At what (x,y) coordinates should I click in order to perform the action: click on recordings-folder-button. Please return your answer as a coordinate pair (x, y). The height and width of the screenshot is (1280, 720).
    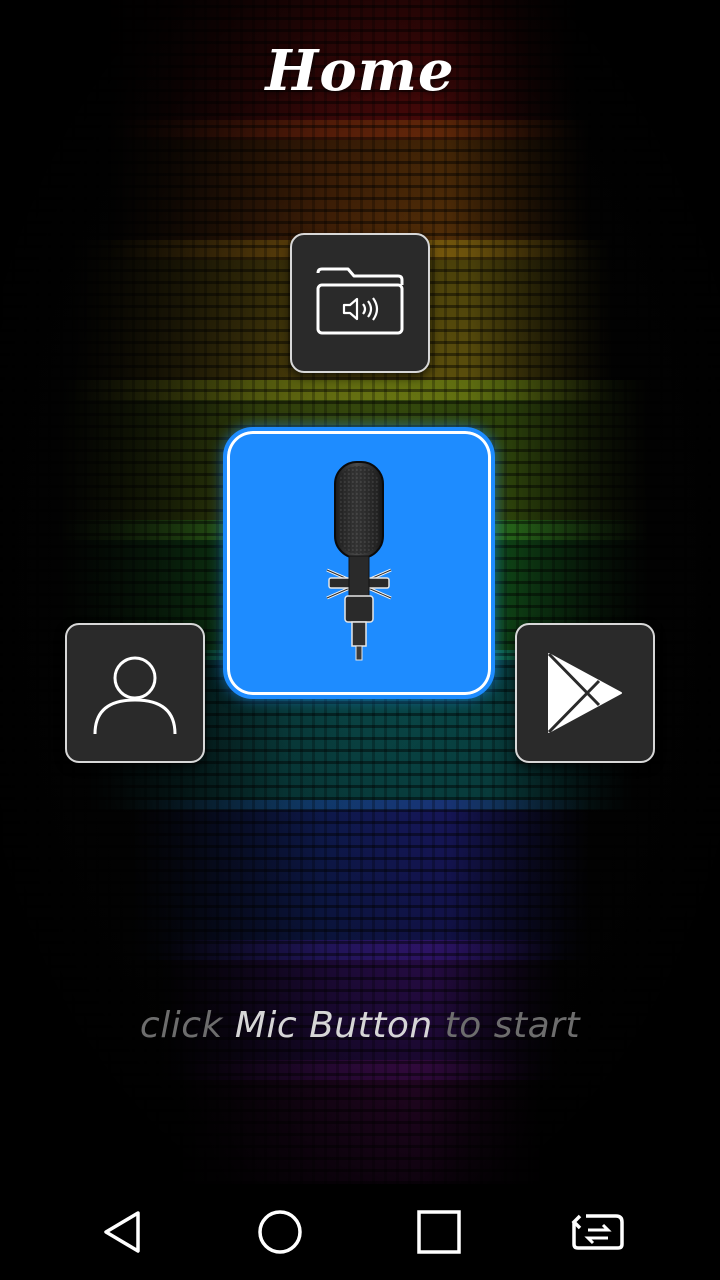
    Looking at the image, I should click on (360, 303).